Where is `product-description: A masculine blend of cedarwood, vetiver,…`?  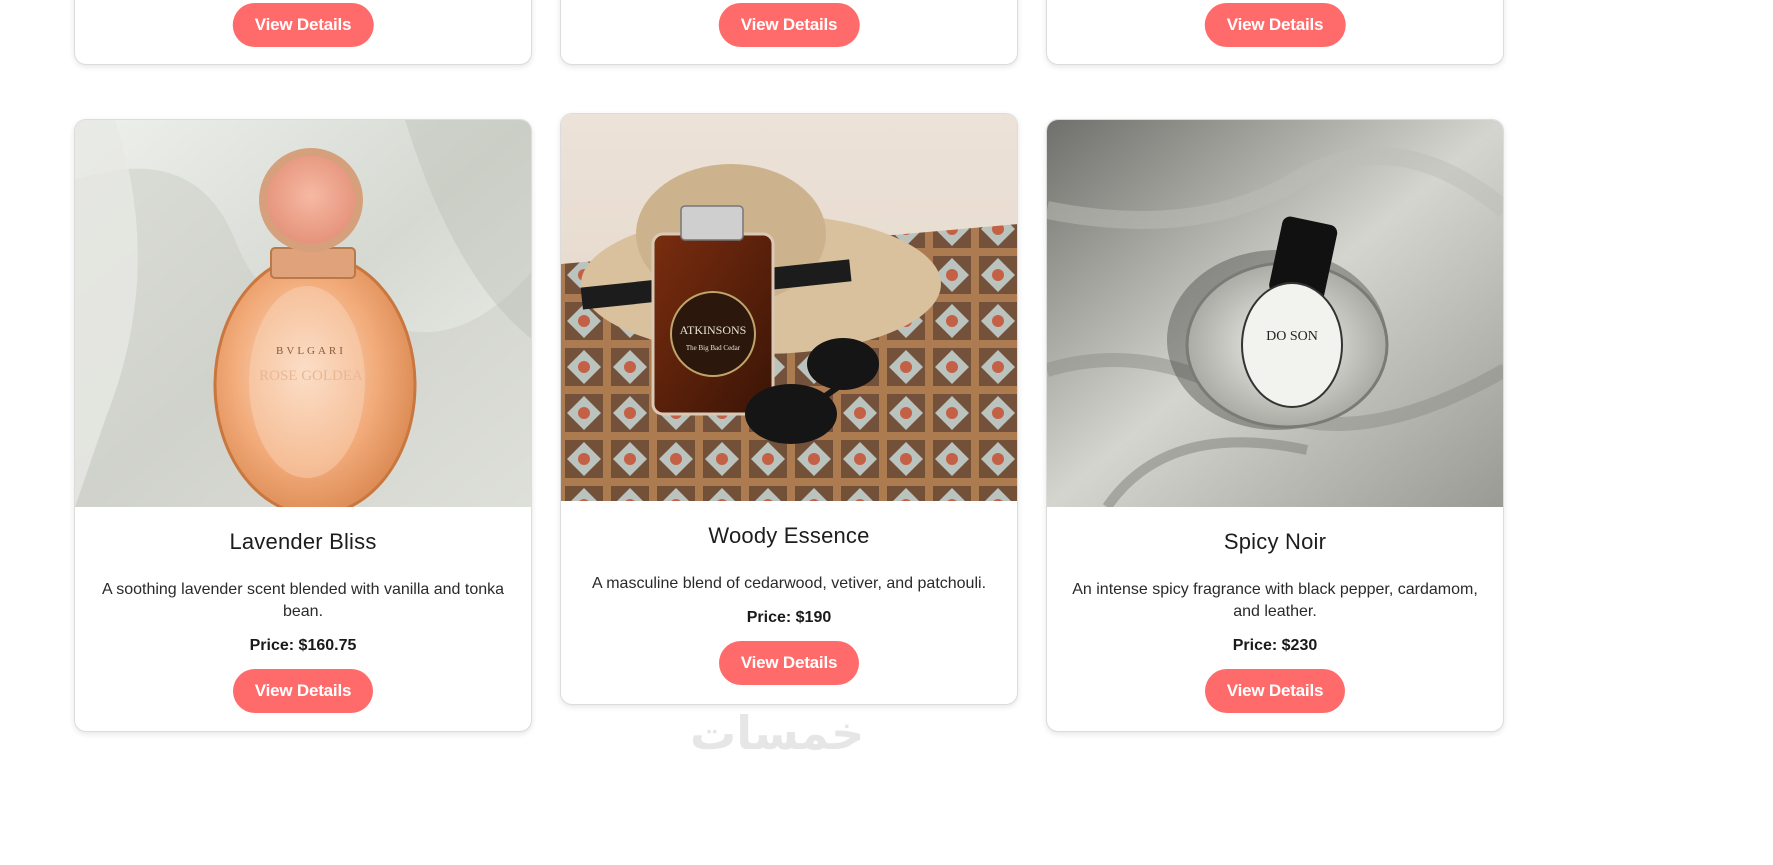 product-description: A masculine blend of cedarwood, vetiver,… is located at coordinates (789, 583).